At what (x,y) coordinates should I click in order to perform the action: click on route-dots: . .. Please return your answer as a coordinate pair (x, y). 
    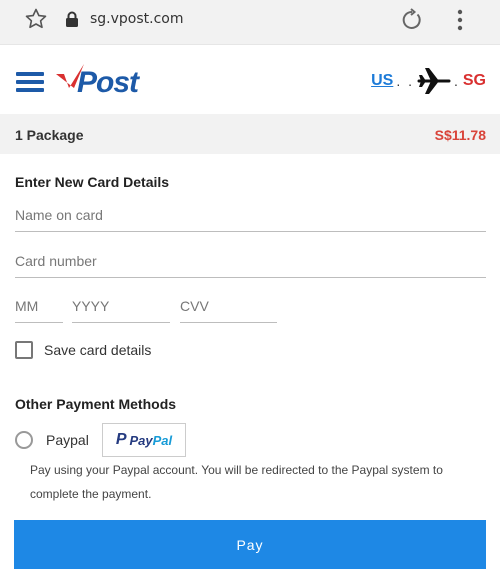
    Looking at the image, I should click on (405, 81).